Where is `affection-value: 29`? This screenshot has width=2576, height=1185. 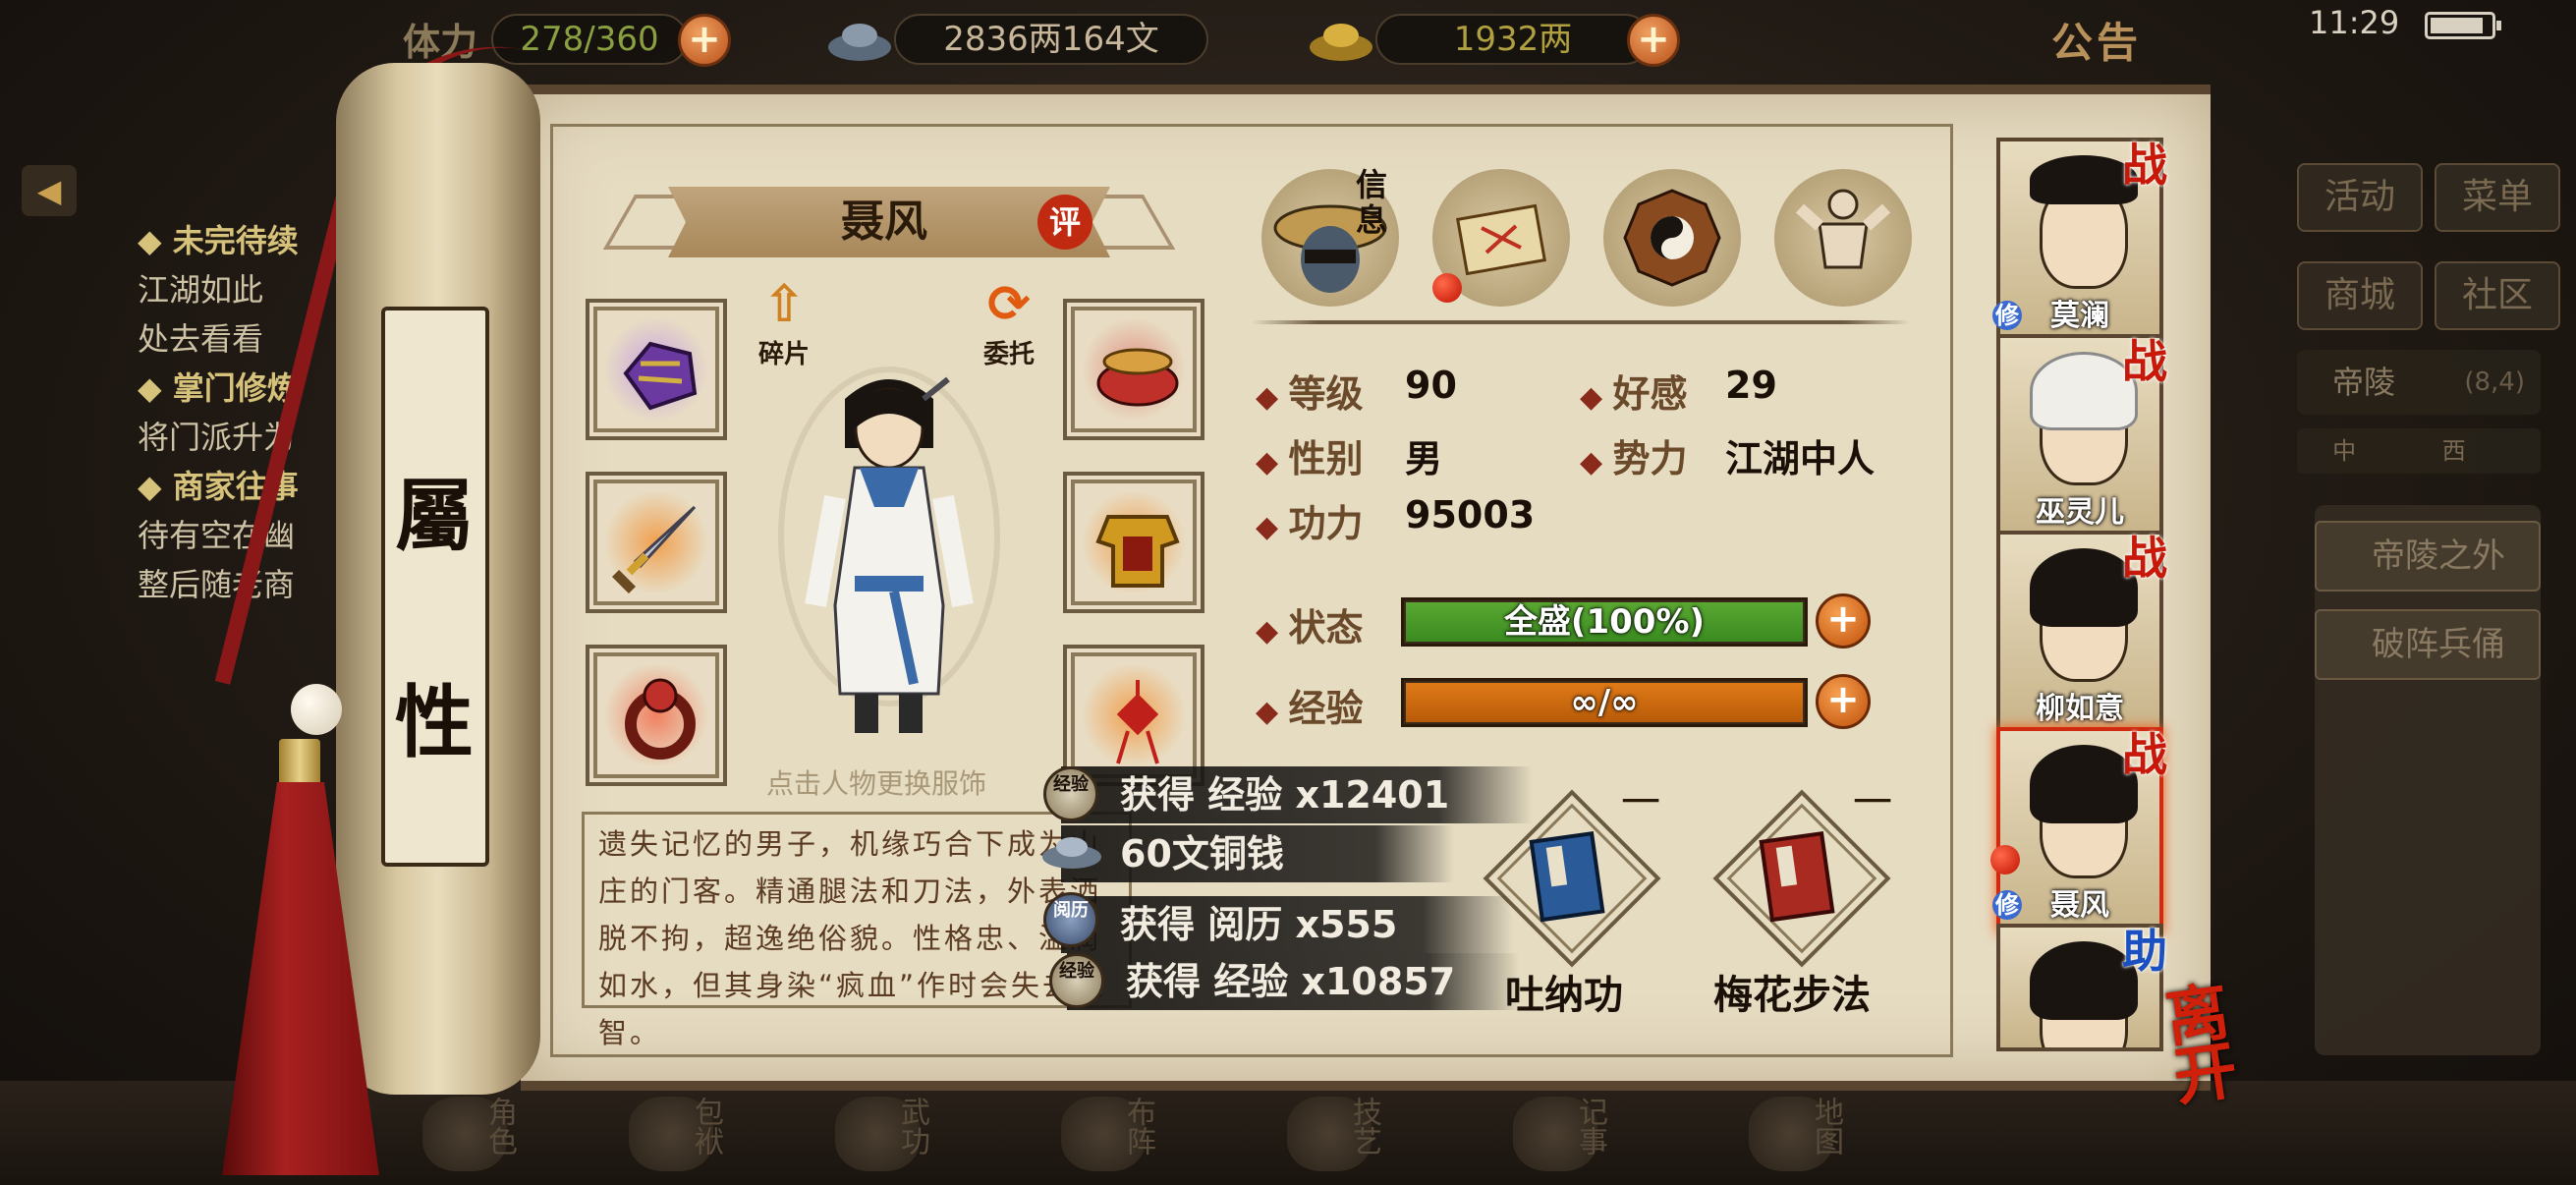
affection-value: 29 is located at coordinates (1751, 385).